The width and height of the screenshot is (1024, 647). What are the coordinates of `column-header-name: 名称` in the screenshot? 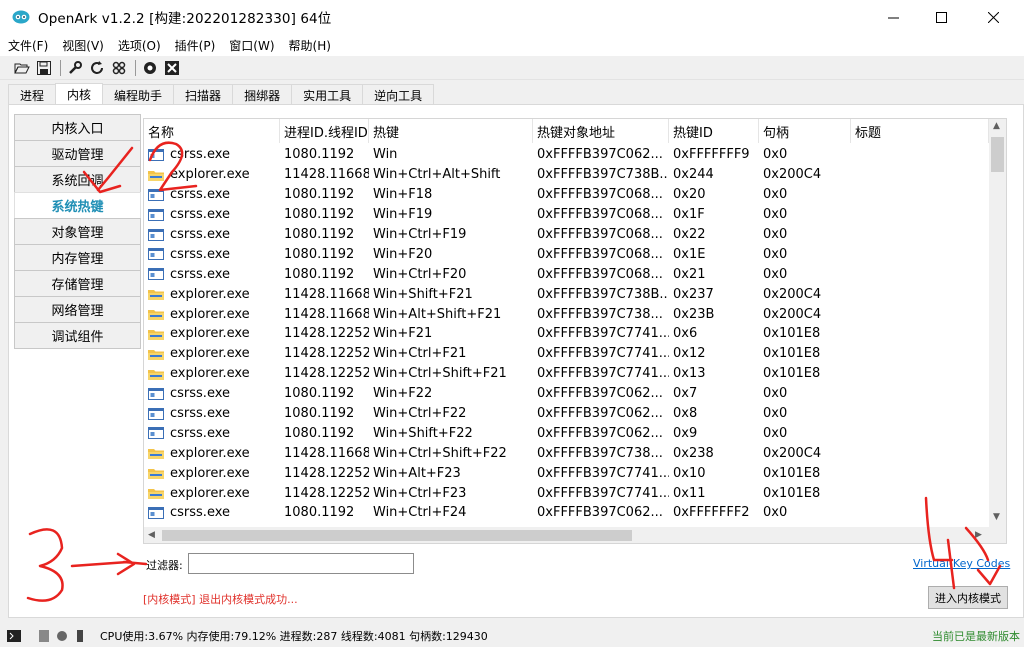 It's located at (212, 131).